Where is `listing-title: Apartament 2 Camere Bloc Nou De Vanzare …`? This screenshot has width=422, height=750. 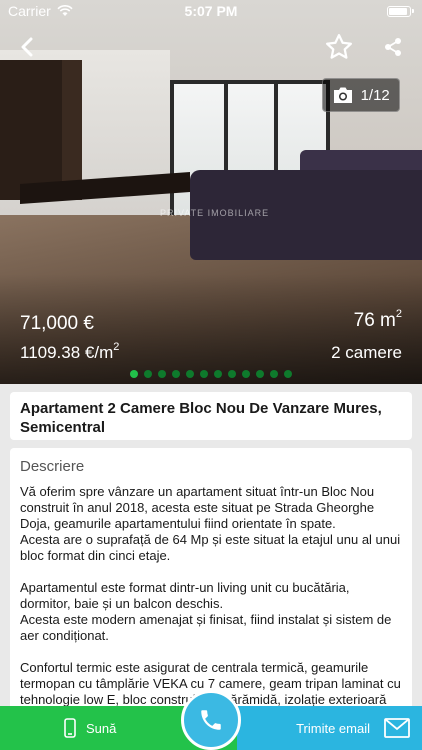
listing-title: Apartament 2 Camere Bloc Nou De Vanzare … is located at coordinates (201, 418).